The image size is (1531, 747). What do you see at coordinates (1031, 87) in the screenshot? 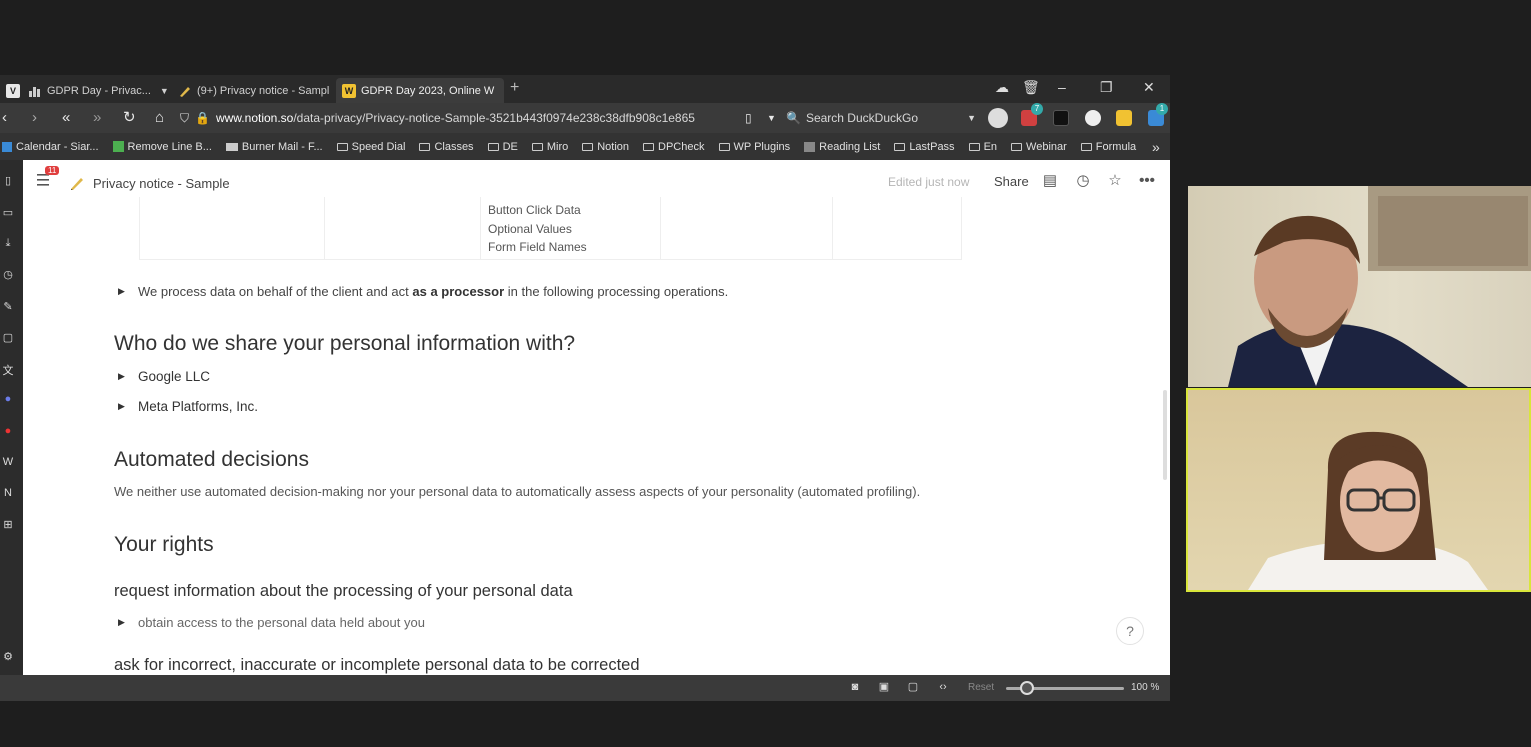
I see `trash-icon: 🗑` at bounding box center [1031, 87].